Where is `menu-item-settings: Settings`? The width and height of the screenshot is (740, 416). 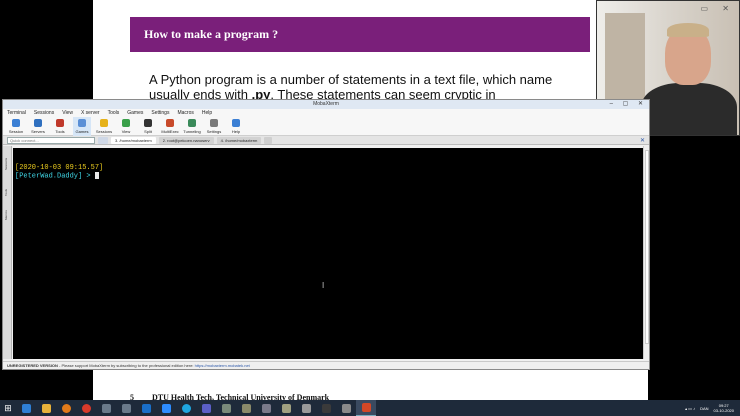
menu-item-settings: Settings is located at coordinates (160, 113).